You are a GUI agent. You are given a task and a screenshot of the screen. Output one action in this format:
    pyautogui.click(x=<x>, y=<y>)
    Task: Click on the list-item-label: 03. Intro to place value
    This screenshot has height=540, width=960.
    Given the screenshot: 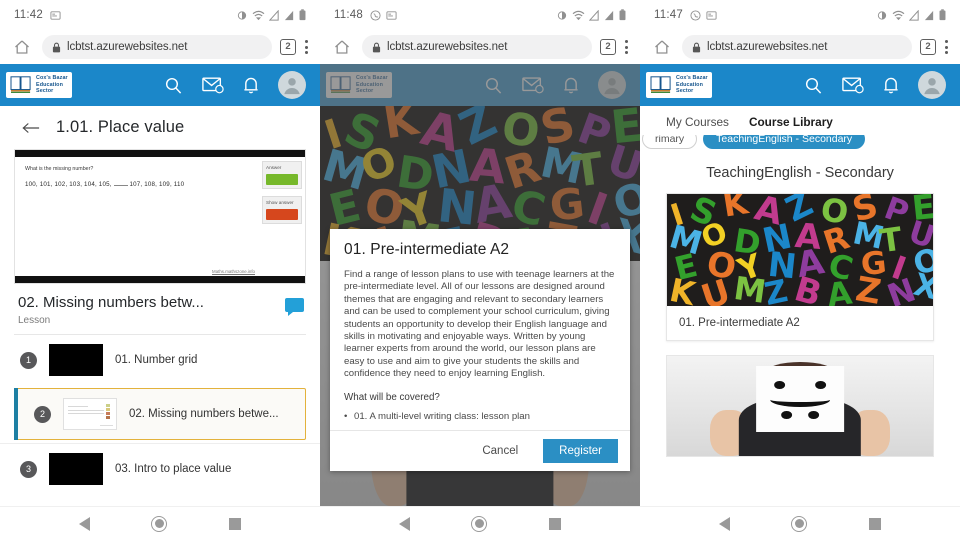 What is the action you would take?
    pyautogui.click(x=173, y=469)
    